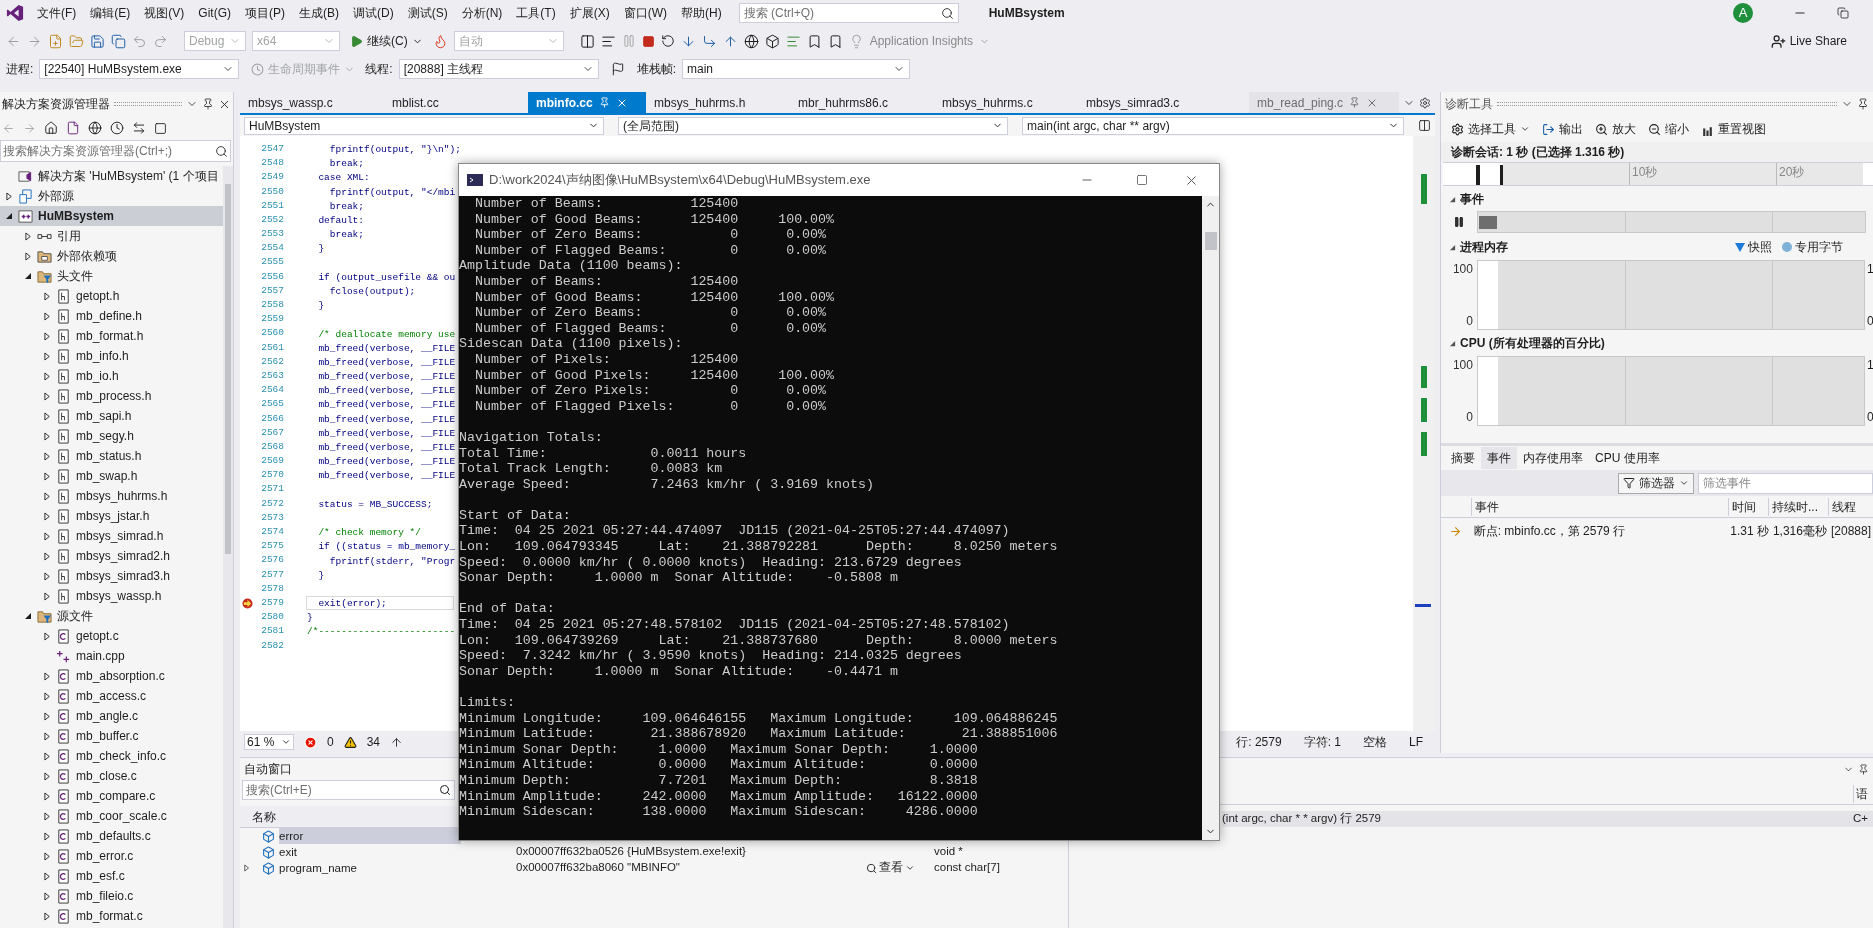 Image resolution: width=1873 pixels, height=928 pixels. What do you see at coordinates (667, 41) in the screenshot?
I see `restart-icon` at bounding box center [667, 41].